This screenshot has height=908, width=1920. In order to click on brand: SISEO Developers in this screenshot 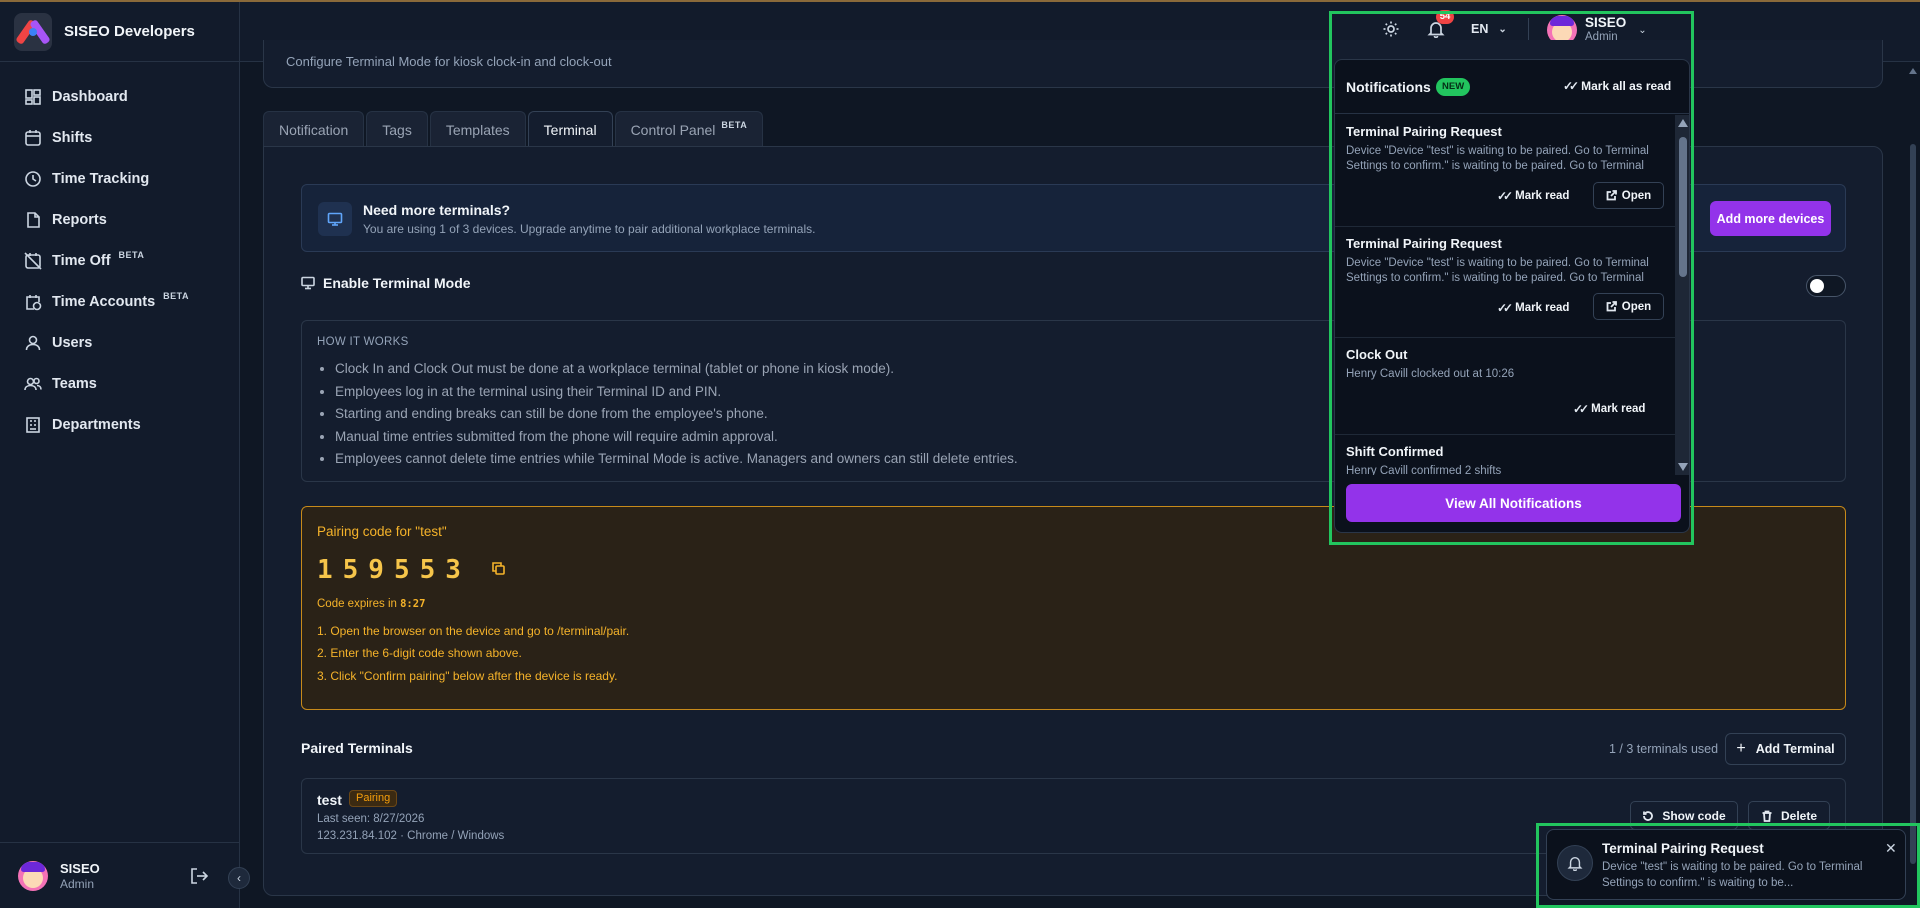, I will do `click(119, 32)`.